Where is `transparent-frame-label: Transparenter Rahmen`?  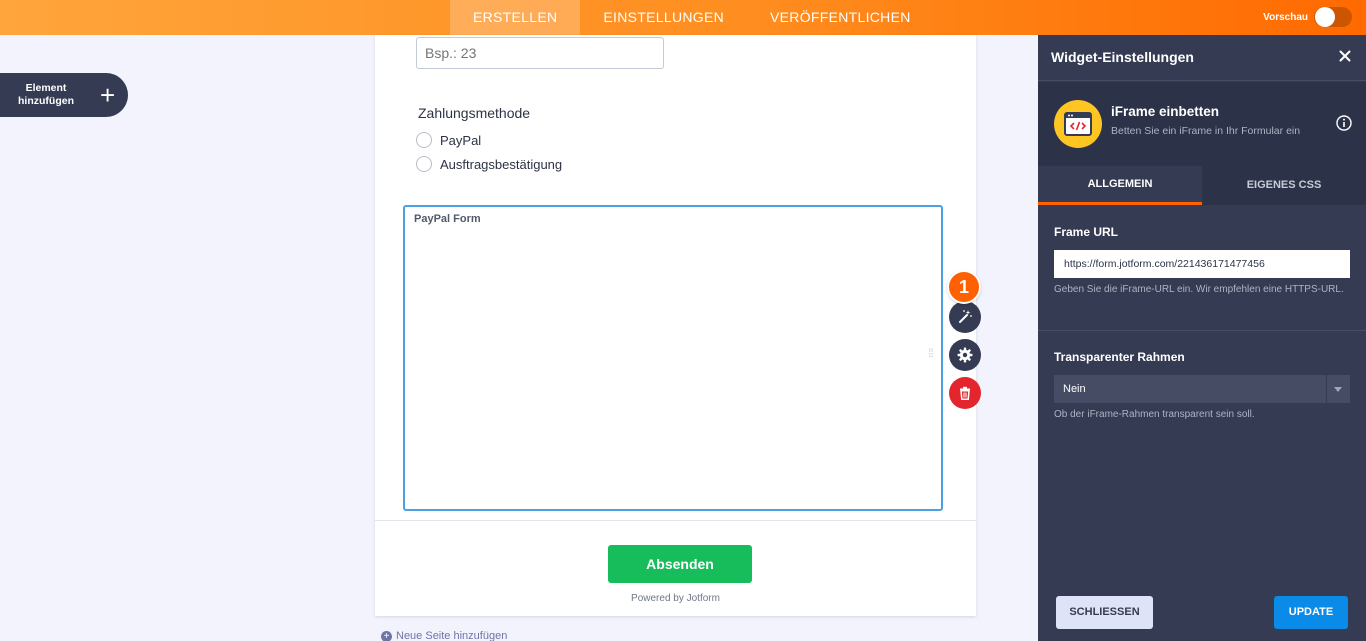
transparent-frame-label: Transparenter Rahmen is located at coordinates (1119, 357).